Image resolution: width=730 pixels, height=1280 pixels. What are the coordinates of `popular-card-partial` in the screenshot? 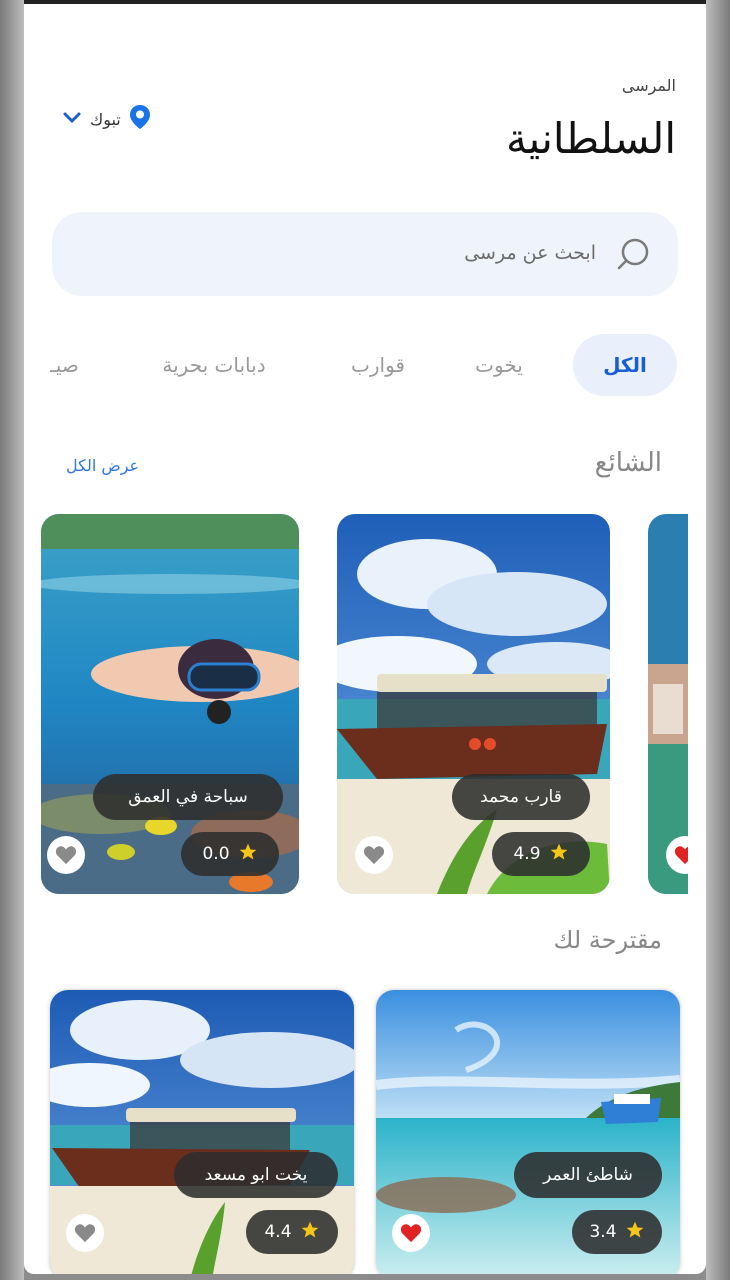 It's located at (668, 704).